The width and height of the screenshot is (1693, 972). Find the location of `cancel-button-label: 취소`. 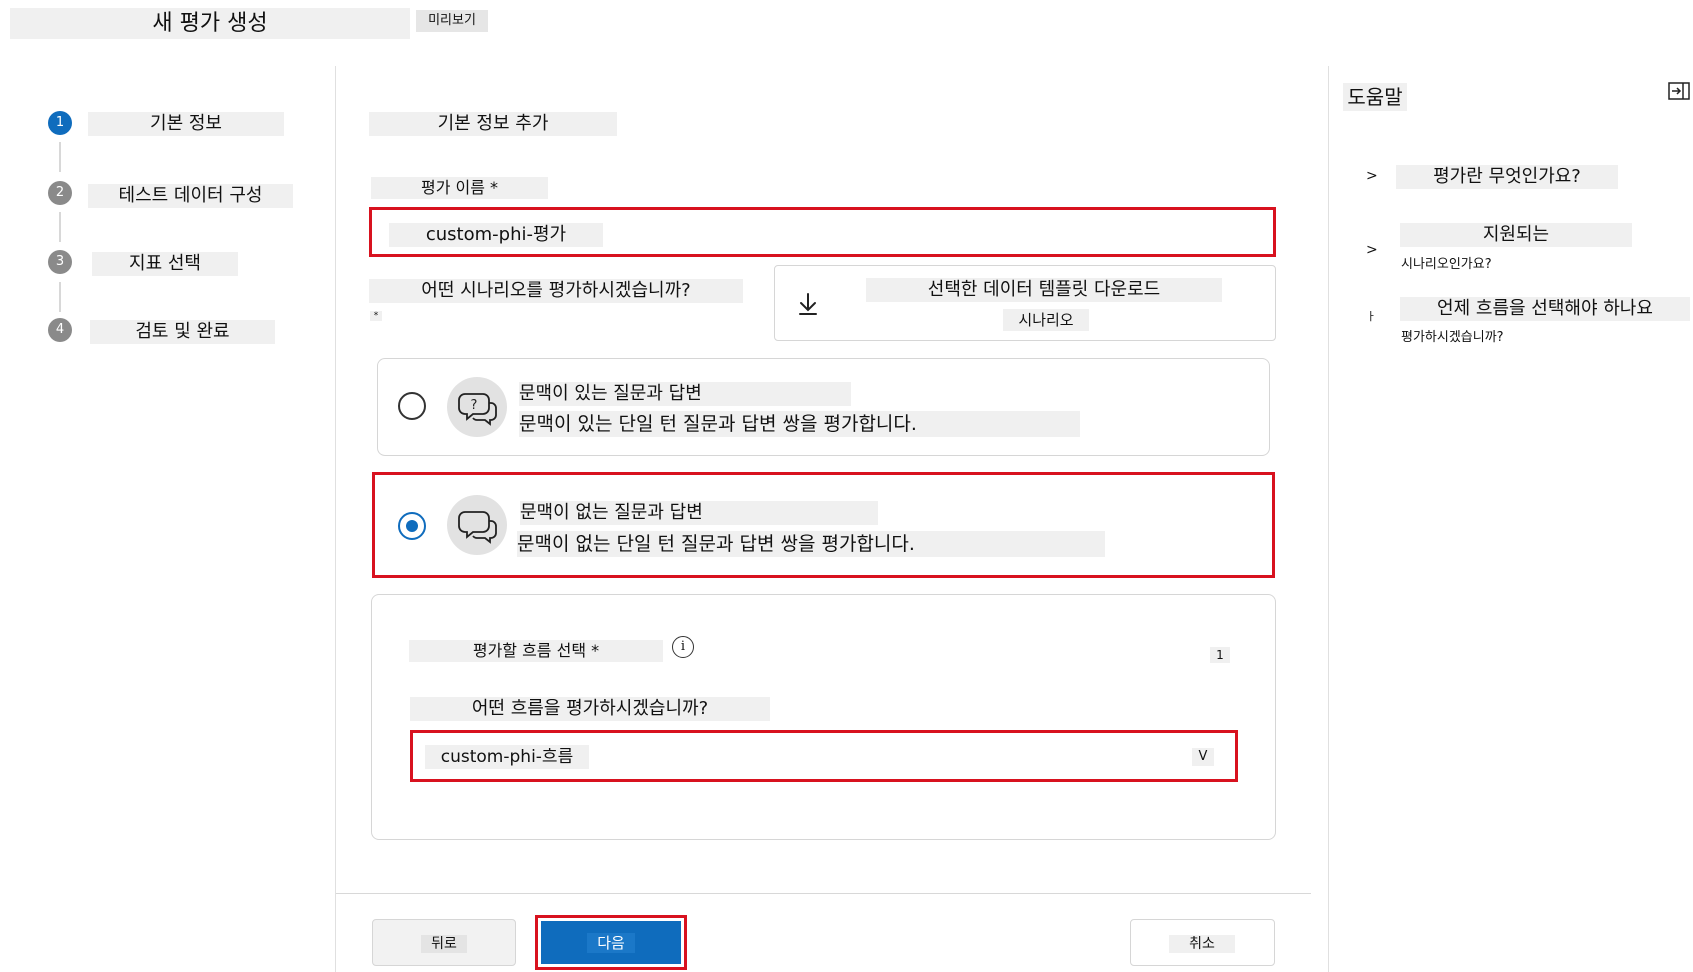

cancel-button-label: 취소 is located at coordinates (1202, 944).